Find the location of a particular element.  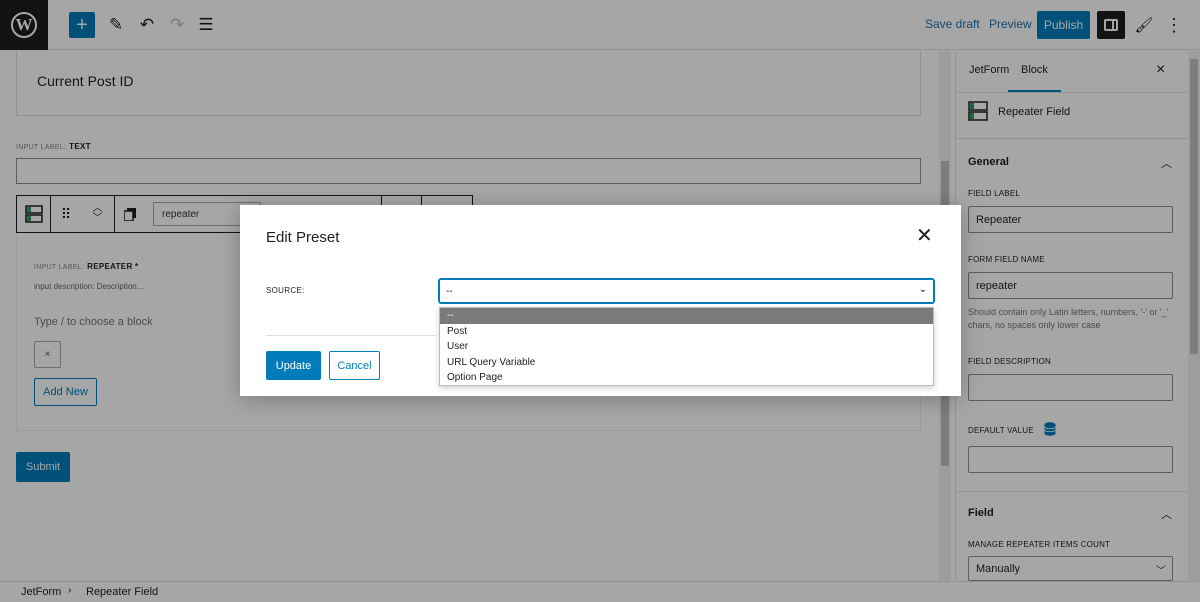

update-button: Update is located at coordinates (293, 365).